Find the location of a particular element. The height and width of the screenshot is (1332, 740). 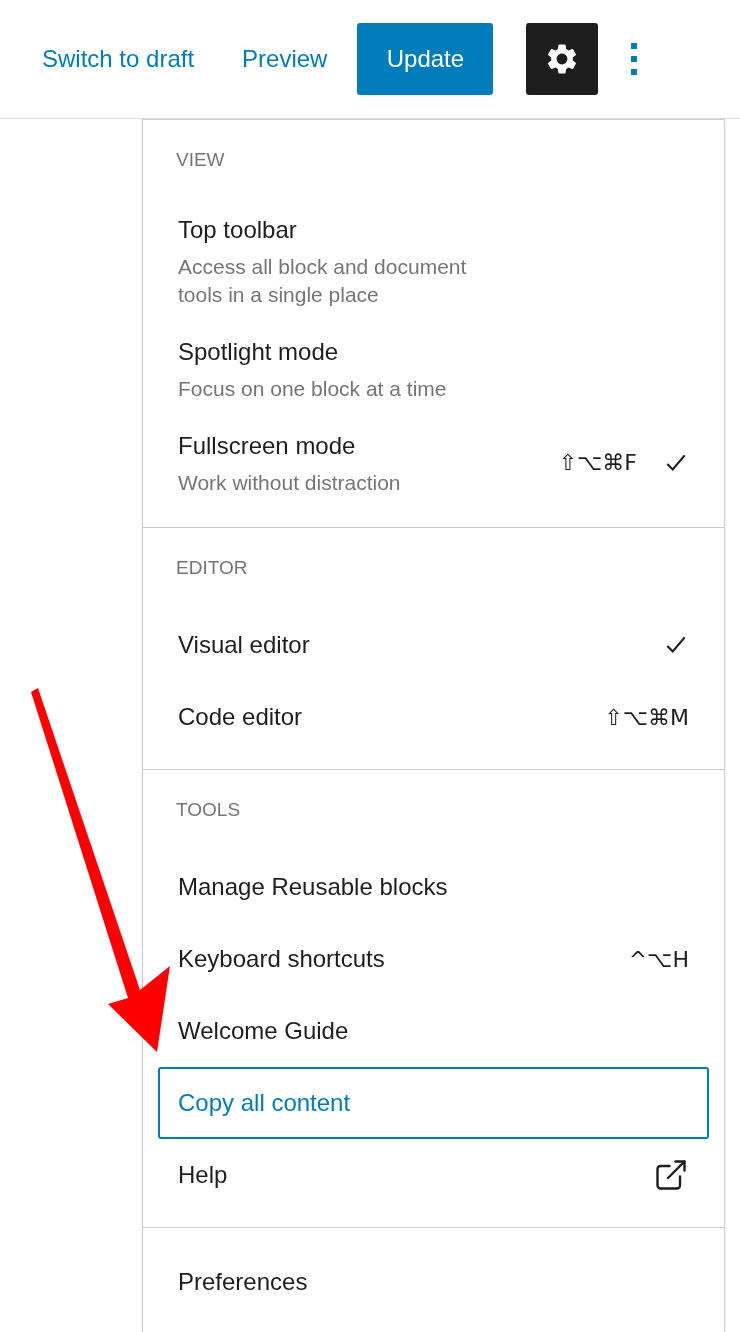

shortcut-text: ⇧⌥⌘F is located at coordinates (597, 463).